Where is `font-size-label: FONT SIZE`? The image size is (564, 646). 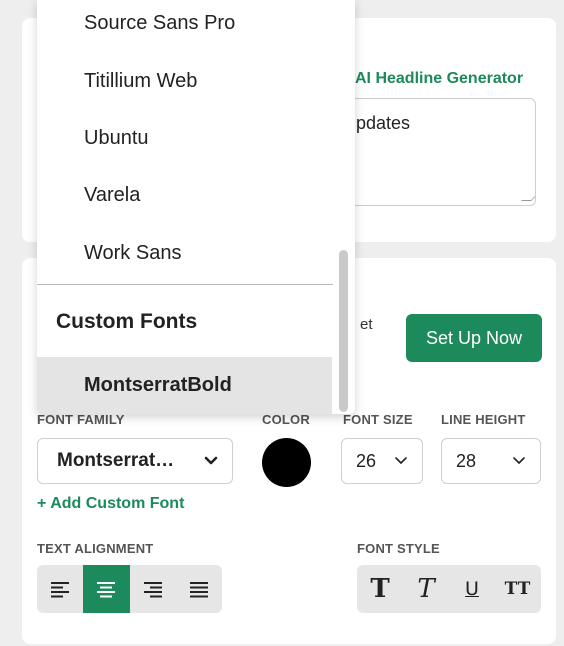 font-size-label: FONT SIZE is located at coordinates (378, 419).